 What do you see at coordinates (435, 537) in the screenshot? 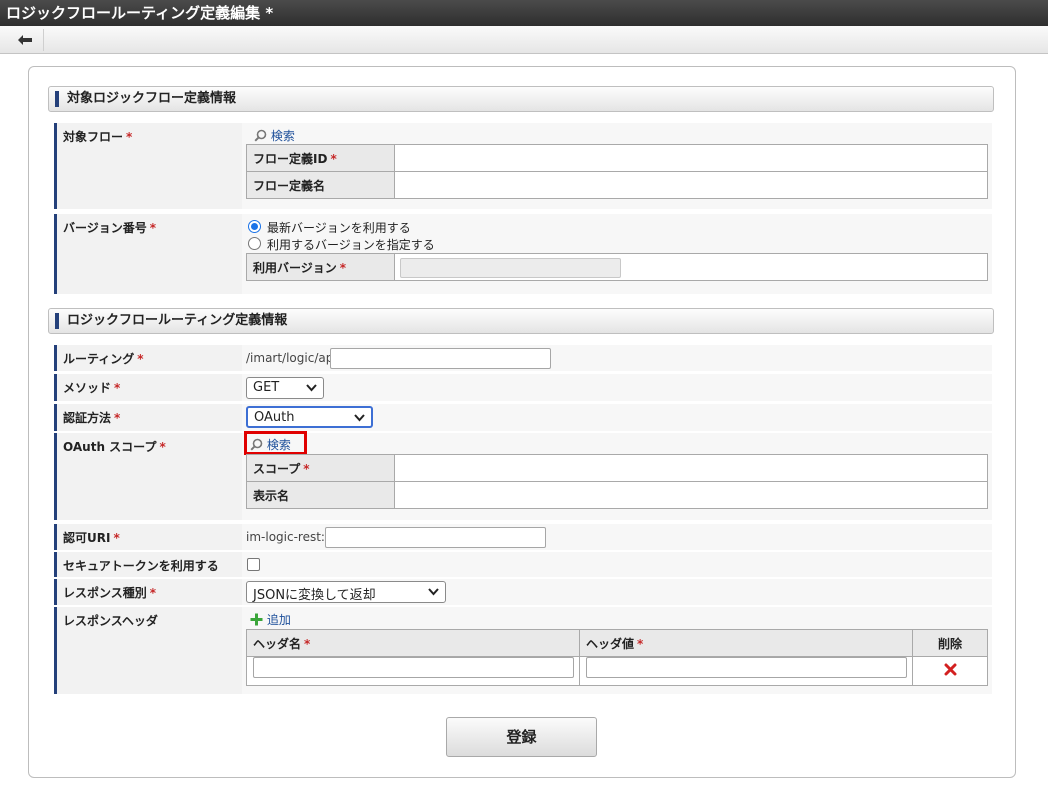
I see `auth-uri-input` at bounding box center [435, 537].